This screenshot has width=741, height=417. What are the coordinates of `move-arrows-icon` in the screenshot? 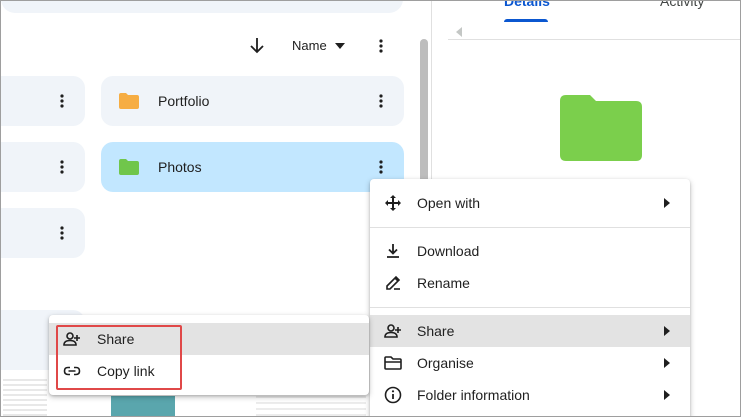 It's located at (393, 203).